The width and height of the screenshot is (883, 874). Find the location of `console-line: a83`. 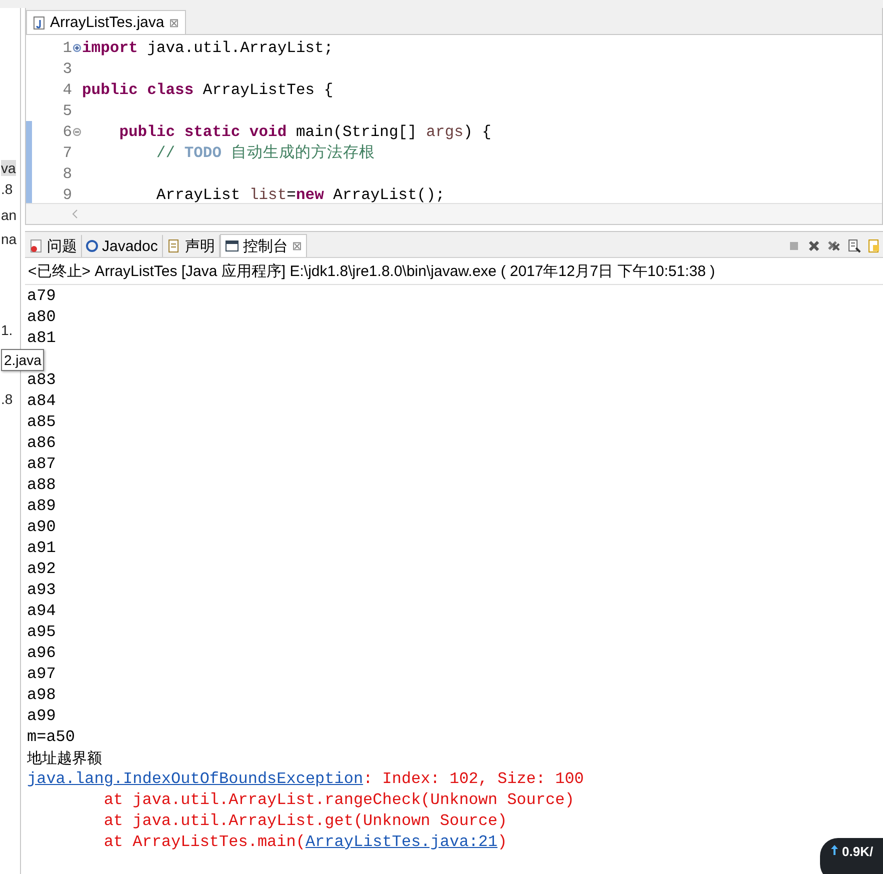

console-line: a83 is located at coordinates (41, 380).